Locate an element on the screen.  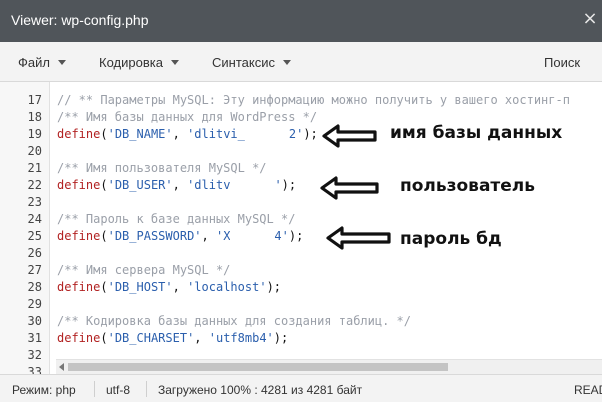
code-comment: /** Пароль к базе данных MySQL */ is located at coordinates (176, 219).